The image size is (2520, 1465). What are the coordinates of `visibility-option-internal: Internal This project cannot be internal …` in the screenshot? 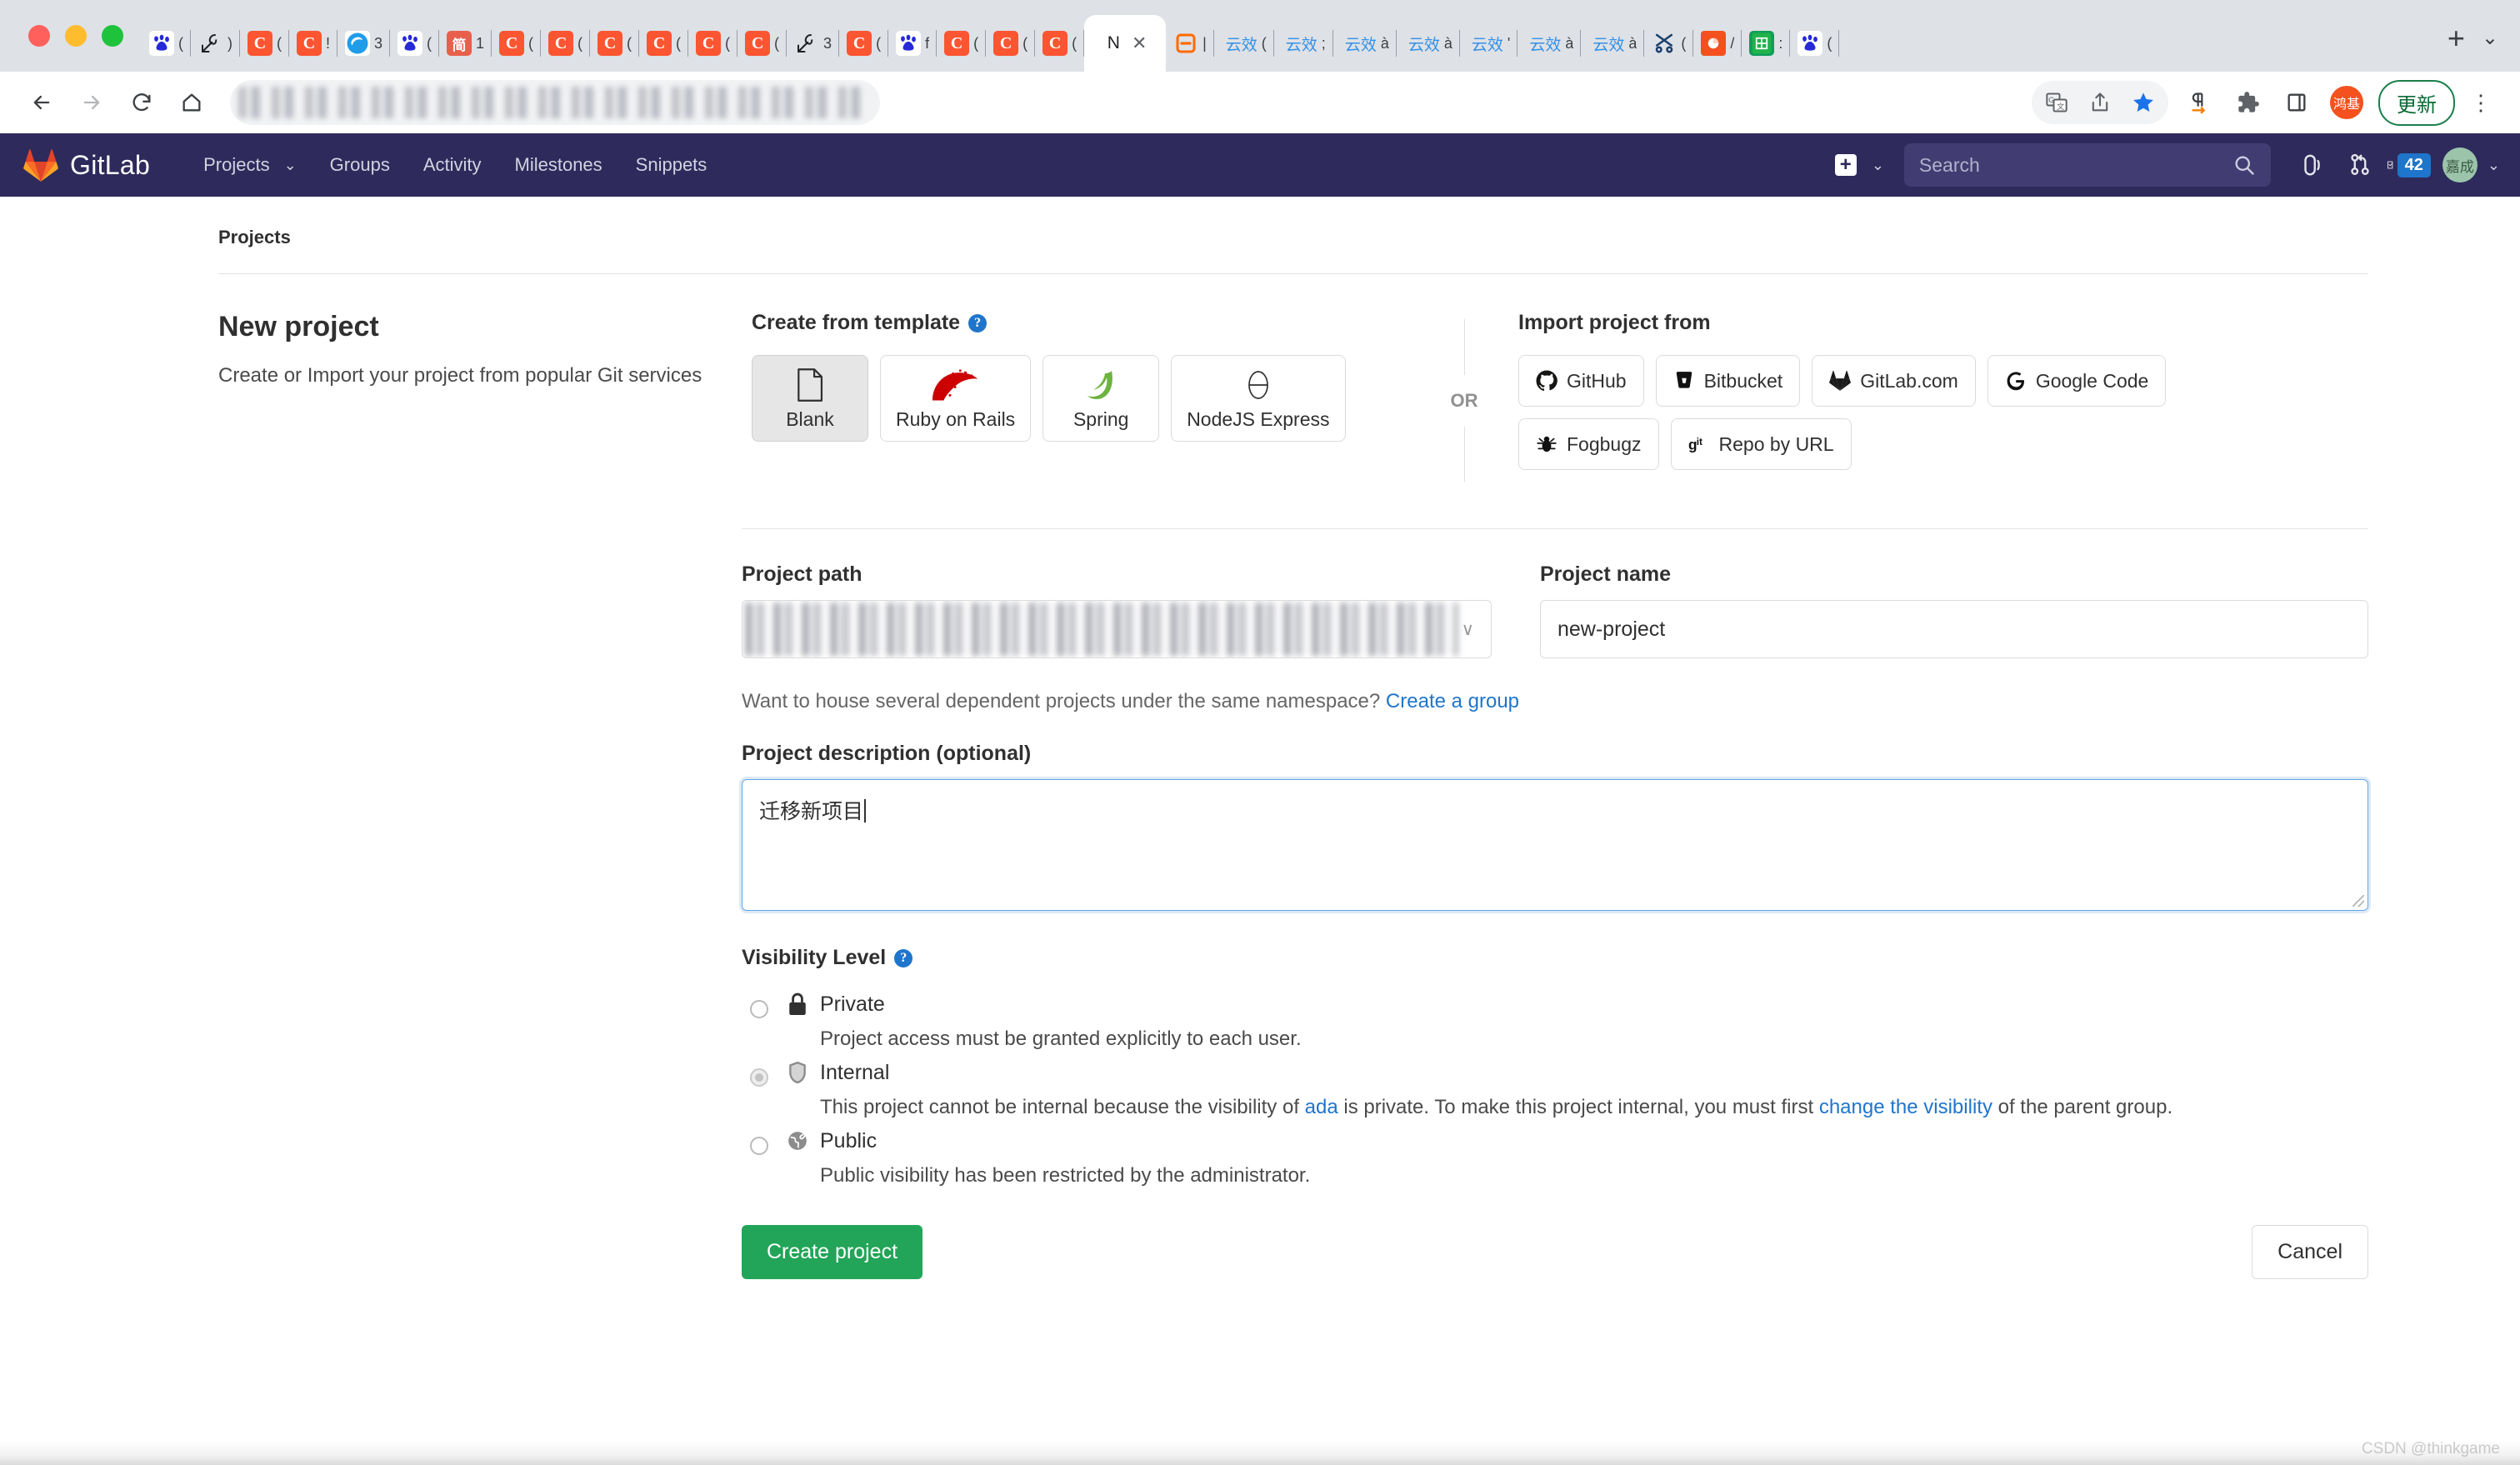 It's located at (1555, 1091).